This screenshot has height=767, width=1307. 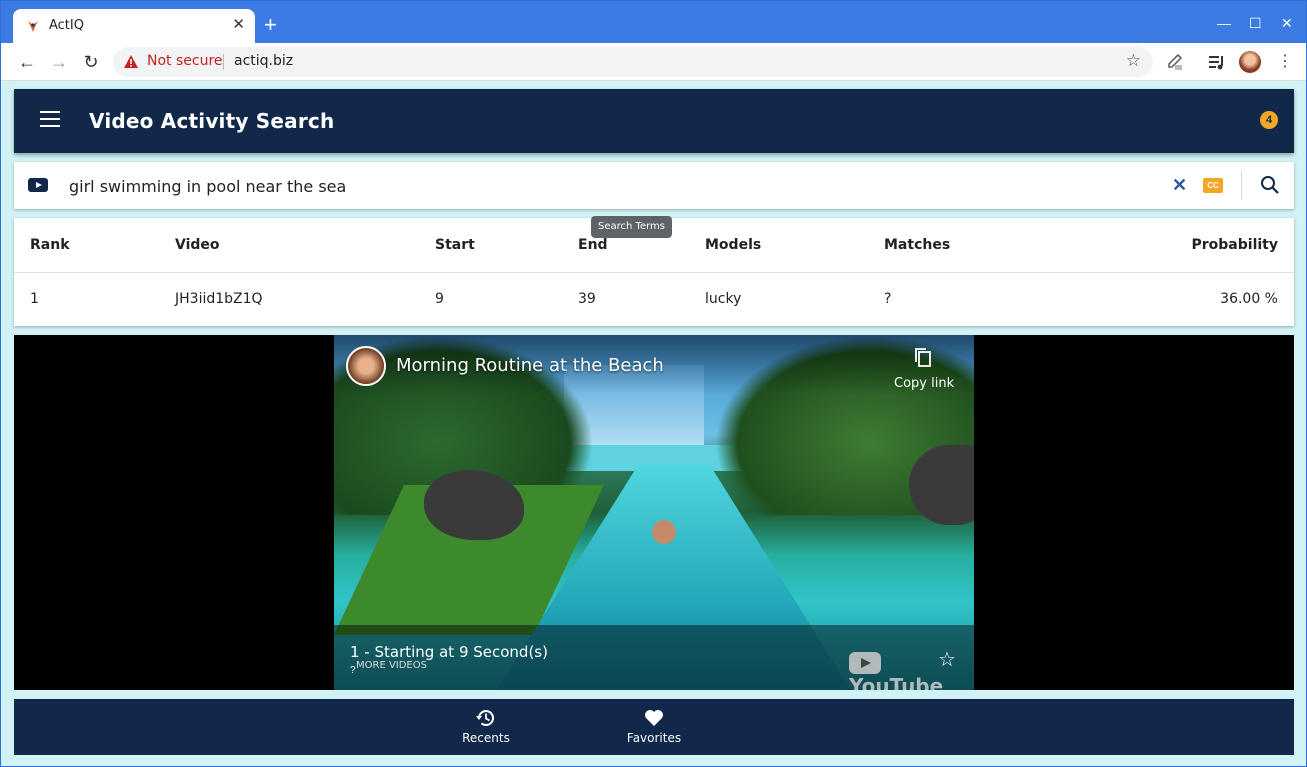 What do you see at coordinates (33, 26) in the screenshot?
I see `actiq-favicon-icon` at bounding box center [33, 26].